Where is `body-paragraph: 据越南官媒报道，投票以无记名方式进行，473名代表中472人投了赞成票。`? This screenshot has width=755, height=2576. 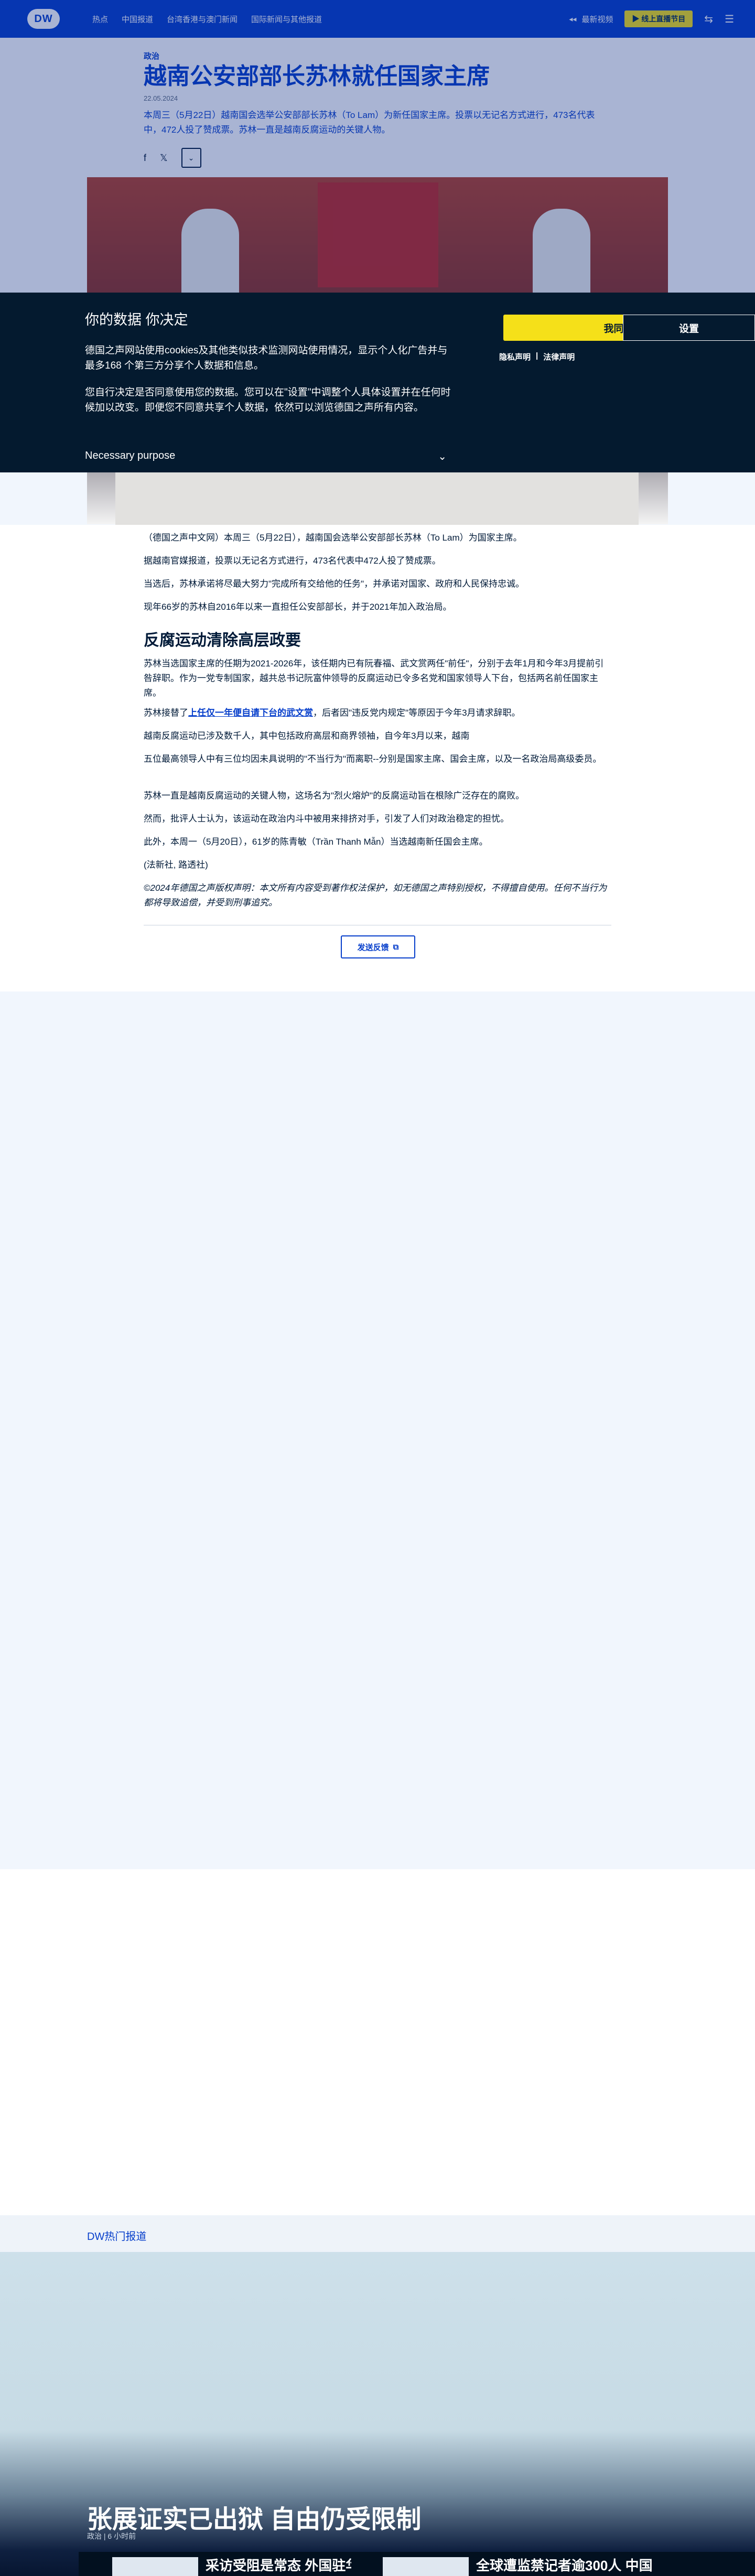
body-paragraph: 据越南官媒报道，投票以无记名方式进行，473名代表中472人投了赞成票。 is located at coordinates (292, 561).